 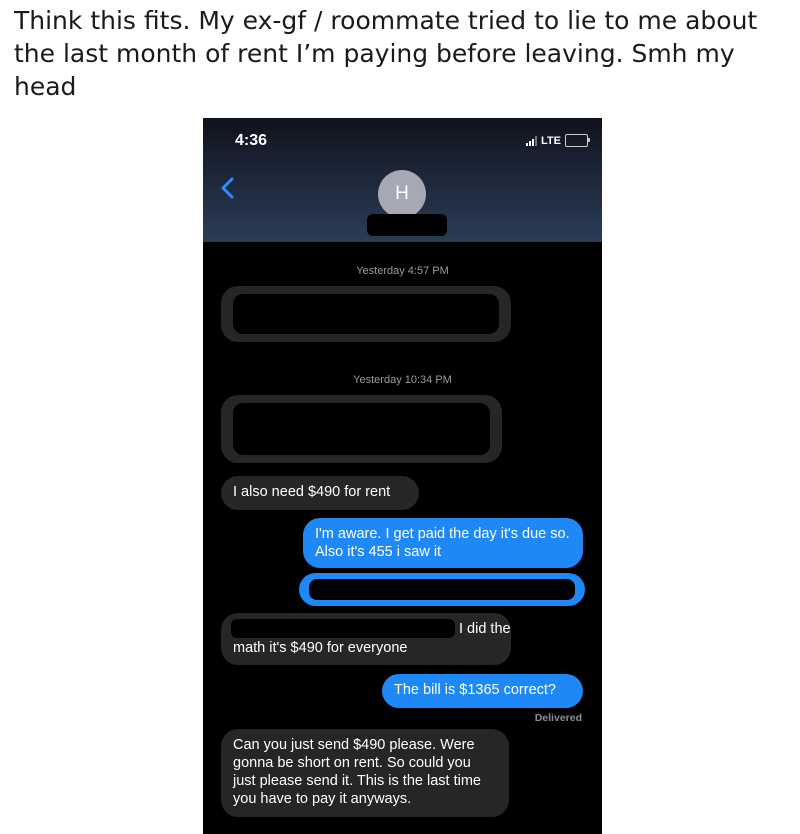 I want to click on status-indicators: LTE, so click(x=558, y=140).